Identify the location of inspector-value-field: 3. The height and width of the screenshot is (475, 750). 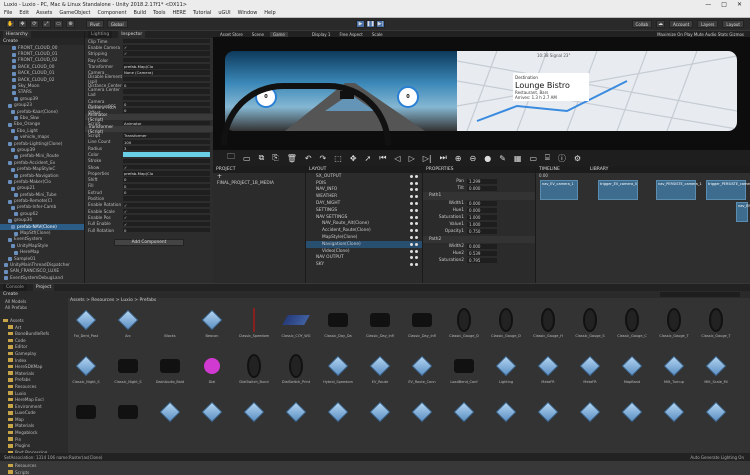
(166, 148).